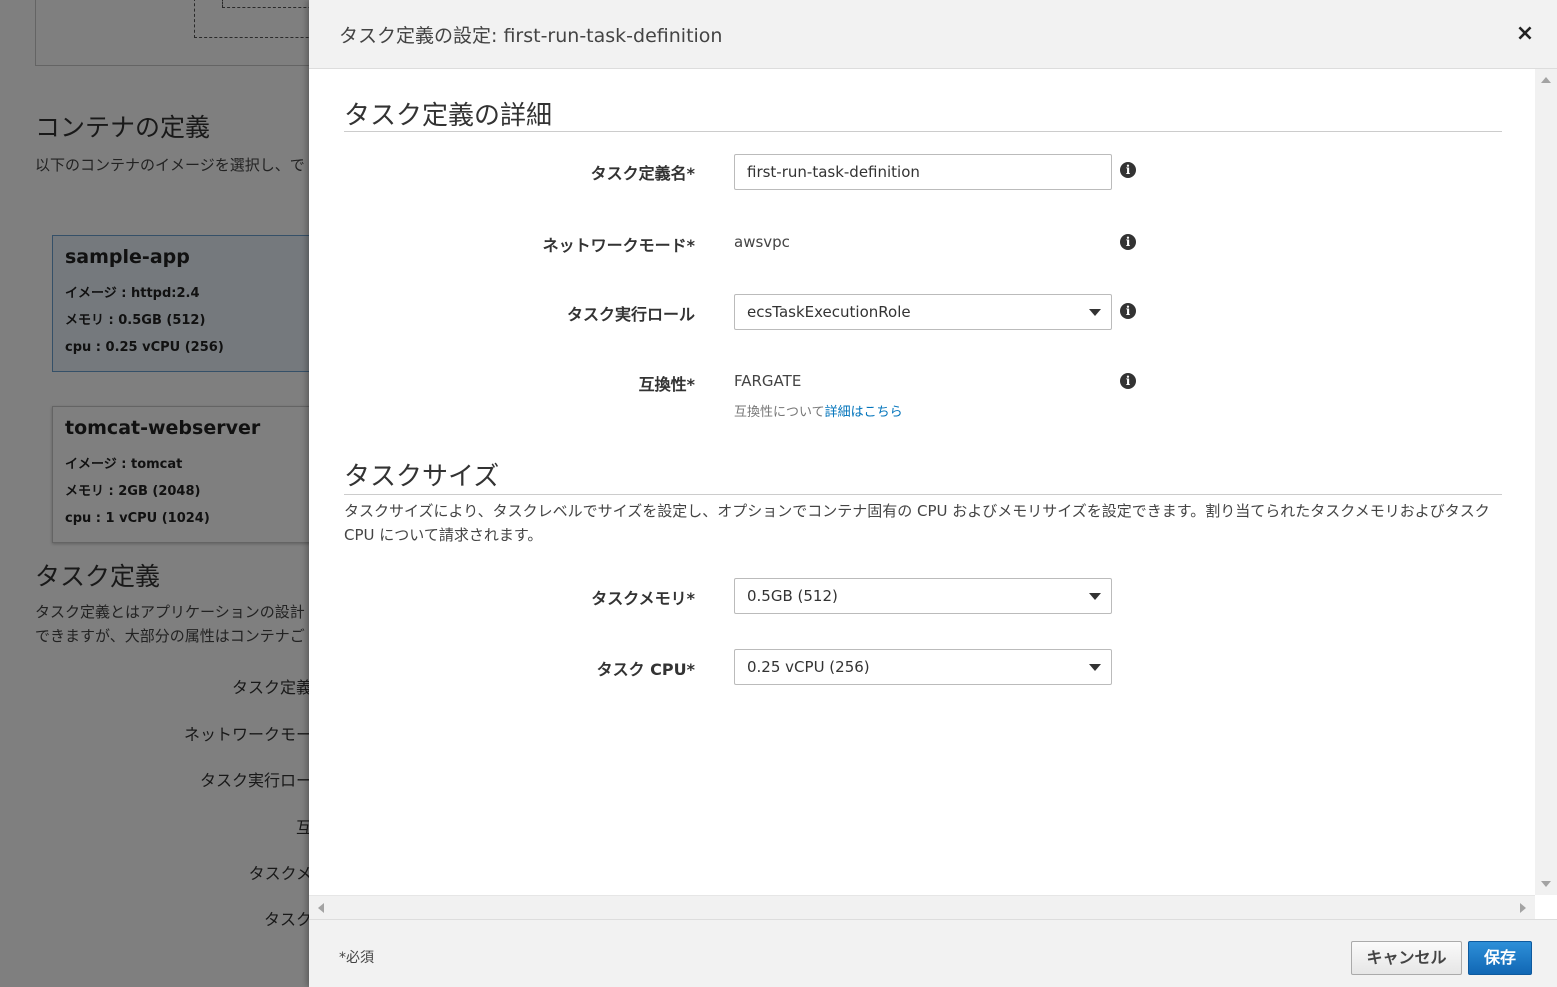  What do you see at coordinates (762, 242) in the screenshot?
I see `network-mode-value: awsvpc` at bounding box center [762, 242].